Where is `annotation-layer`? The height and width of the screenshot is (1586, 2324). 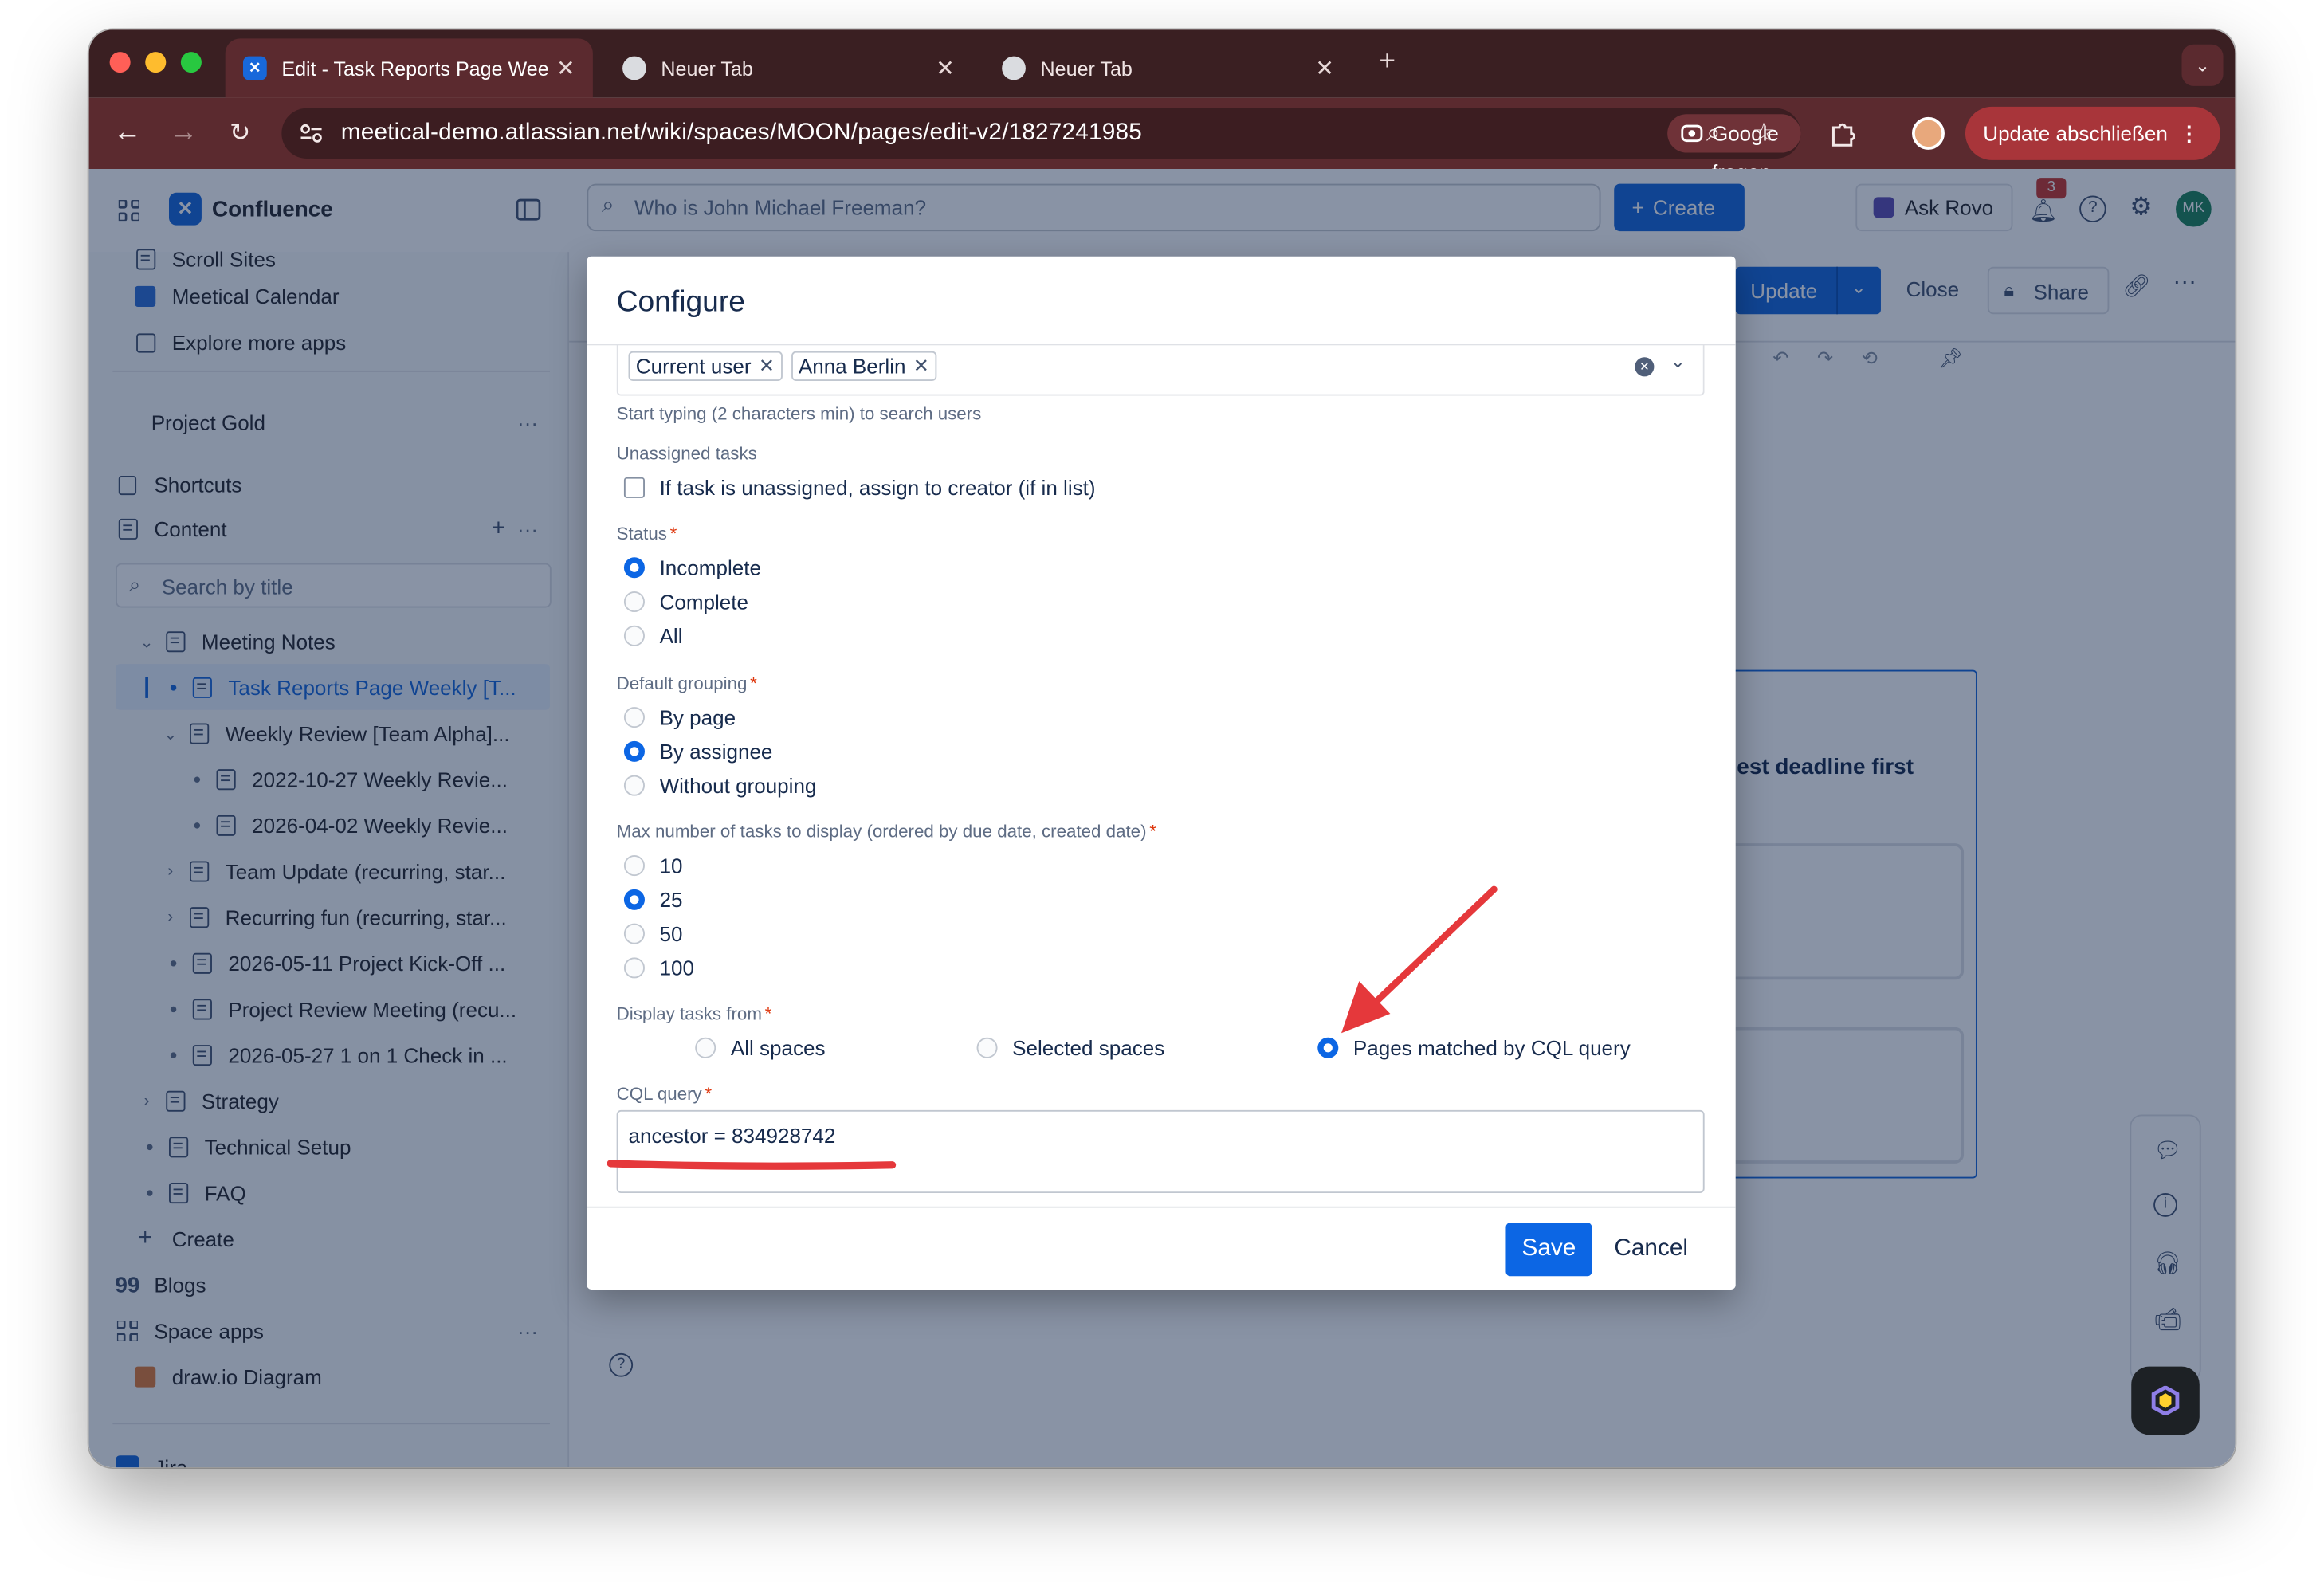
annotation-layer is located at coordinates (1052, 1027).